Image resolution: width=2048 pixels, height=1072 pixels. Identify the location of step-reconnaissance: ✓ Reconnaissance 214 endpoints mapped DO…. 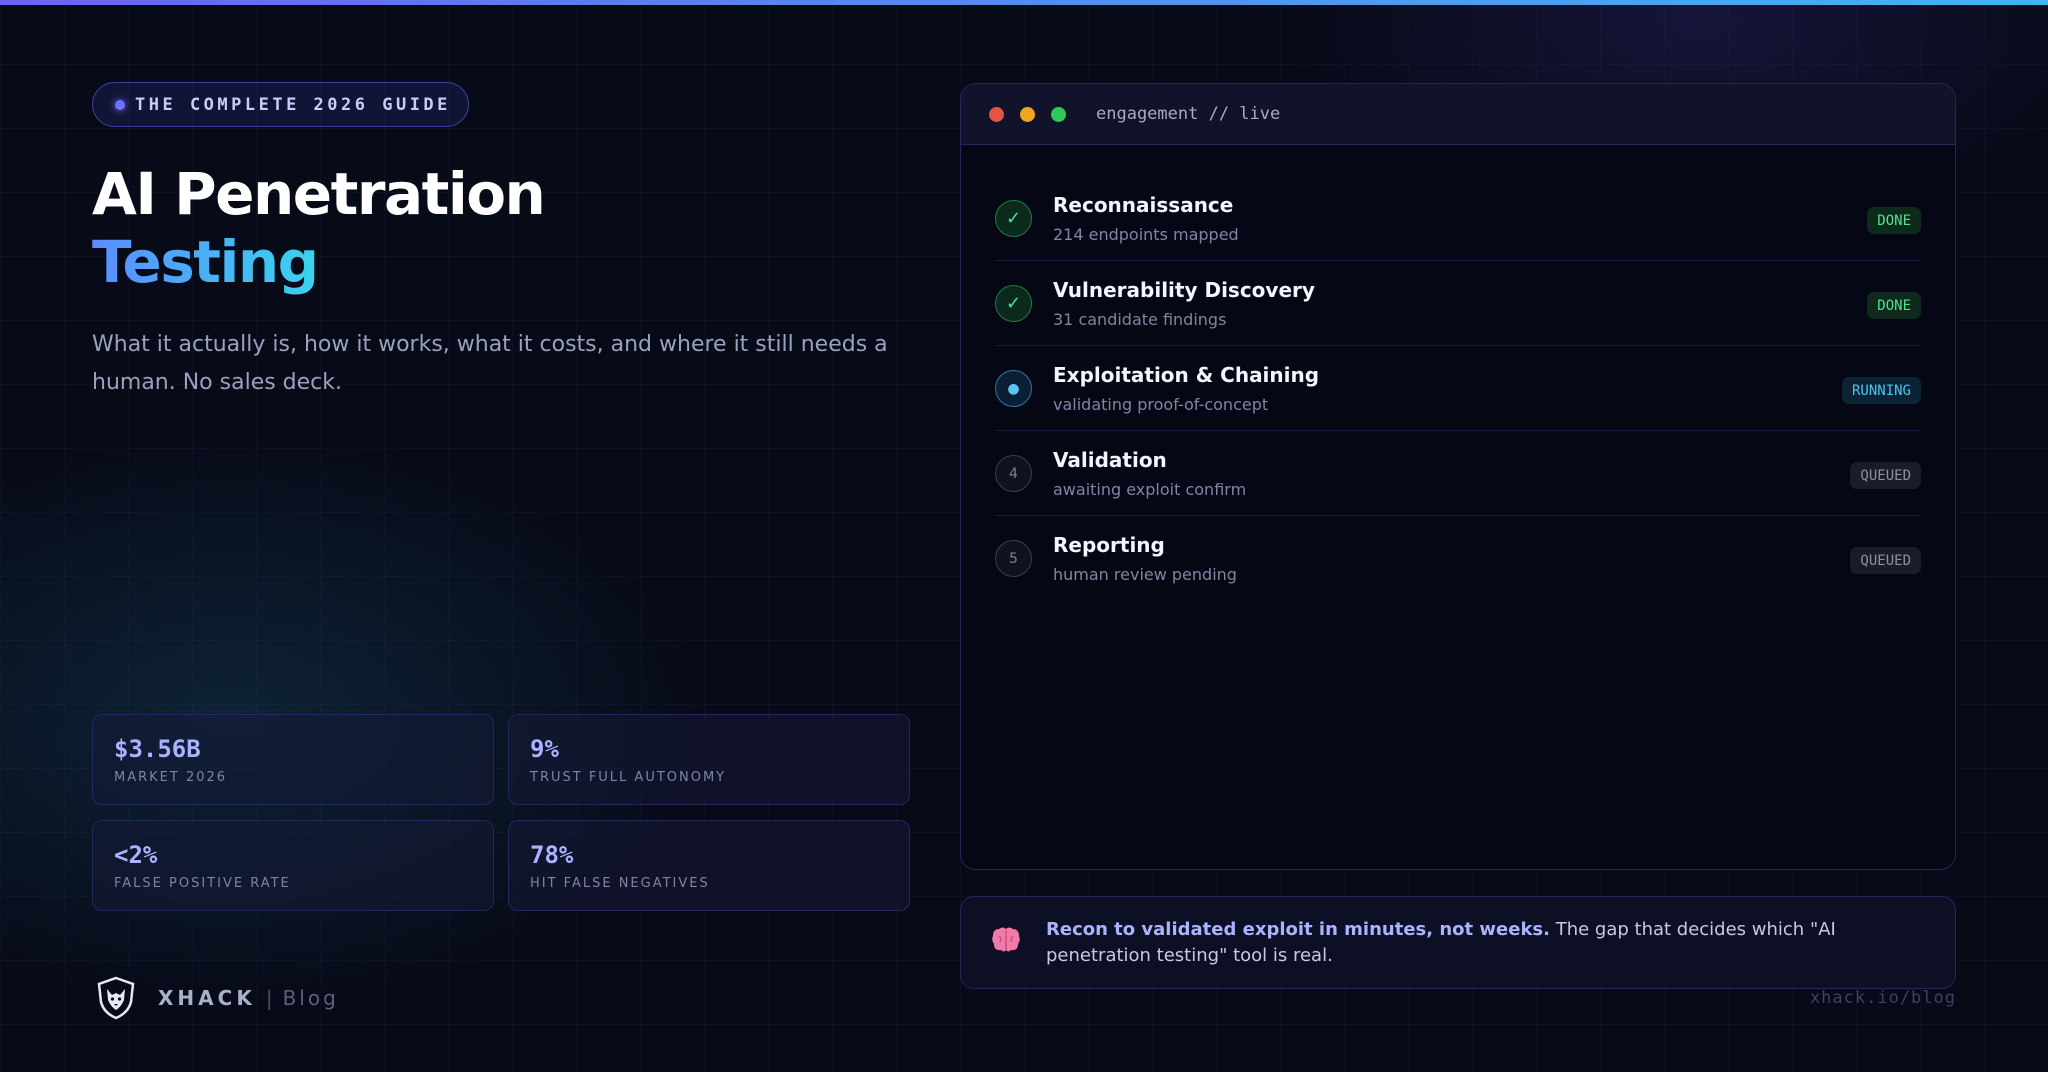
(1458, 218).